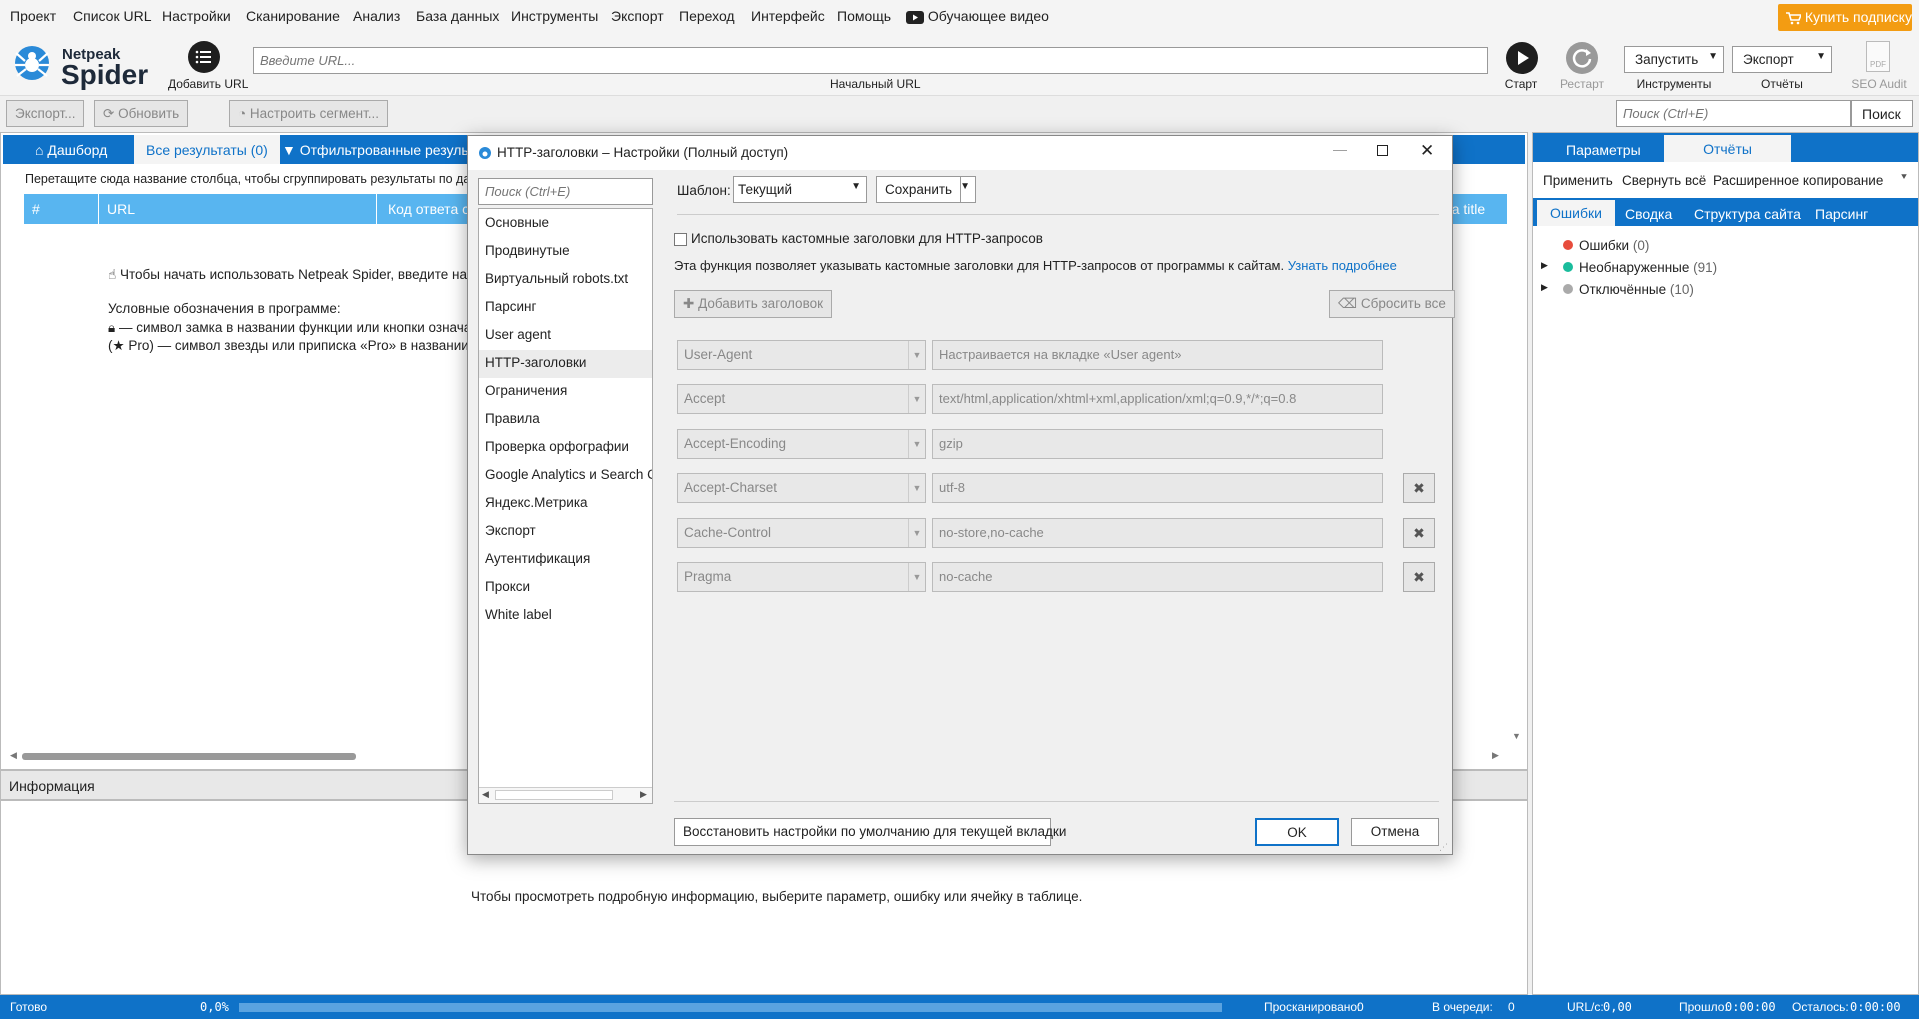 This screenshot has height=1019, width=1919. I want to click on resize-grip-icon: ⋰, so click(1443, 847).